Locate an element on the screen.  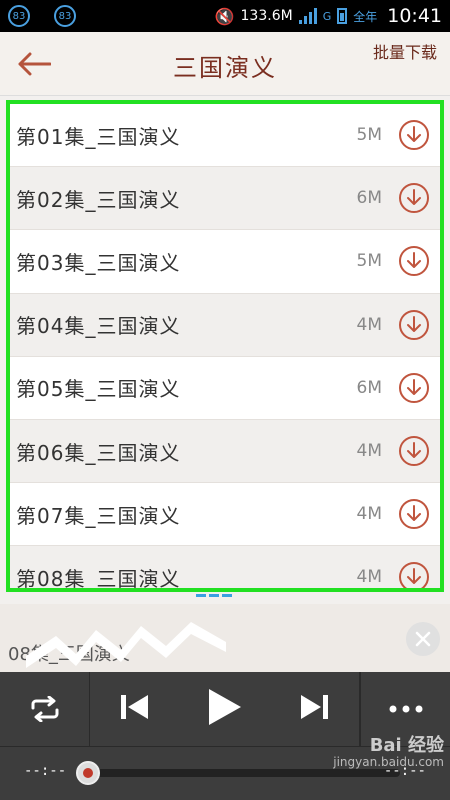
list-item: 第06集_三国演义 4M is located at coordinates (225, 451).